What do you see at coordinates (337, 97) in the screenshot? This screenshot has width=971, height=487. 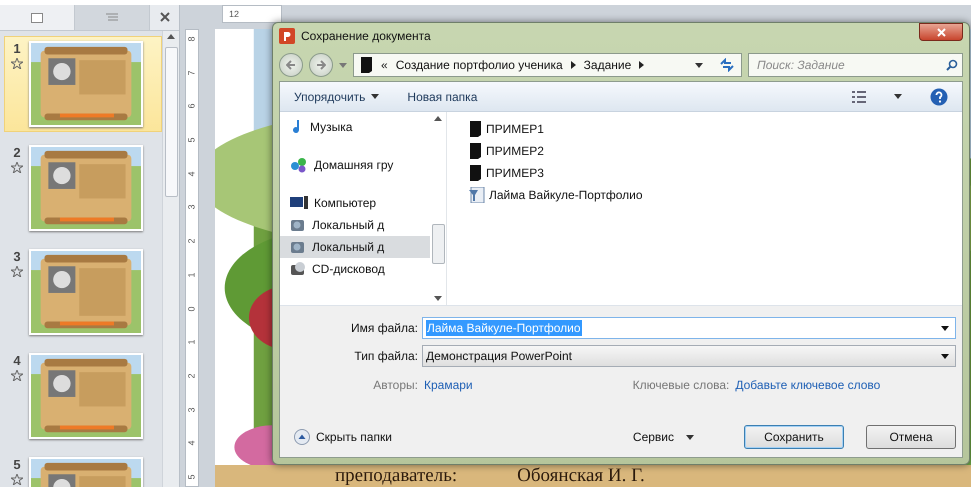 I see `organize-button: Упорядочить` at bounding box center [337, 97].